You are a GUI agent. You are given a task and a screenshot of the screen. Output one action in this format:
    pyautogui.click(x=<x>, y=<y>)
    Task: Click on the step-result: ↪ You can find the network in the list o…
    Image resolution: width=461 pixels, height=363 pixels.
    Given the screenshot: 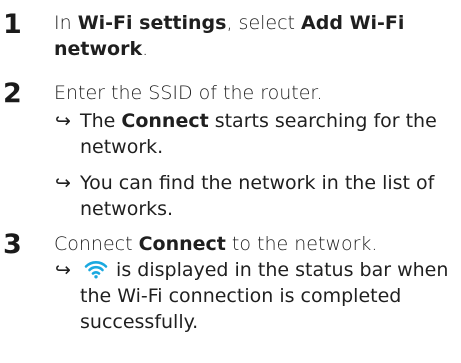 What is the action you would take?
    pyautogui.click(x=255, y=196)
    